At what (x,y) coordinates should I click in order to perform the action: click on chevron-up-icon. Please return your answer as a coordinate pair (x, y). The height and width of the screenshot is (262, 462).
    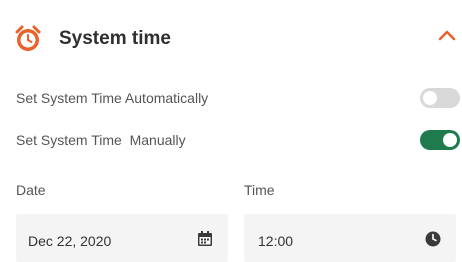
    Looking at the image, I should click on (447, 36).